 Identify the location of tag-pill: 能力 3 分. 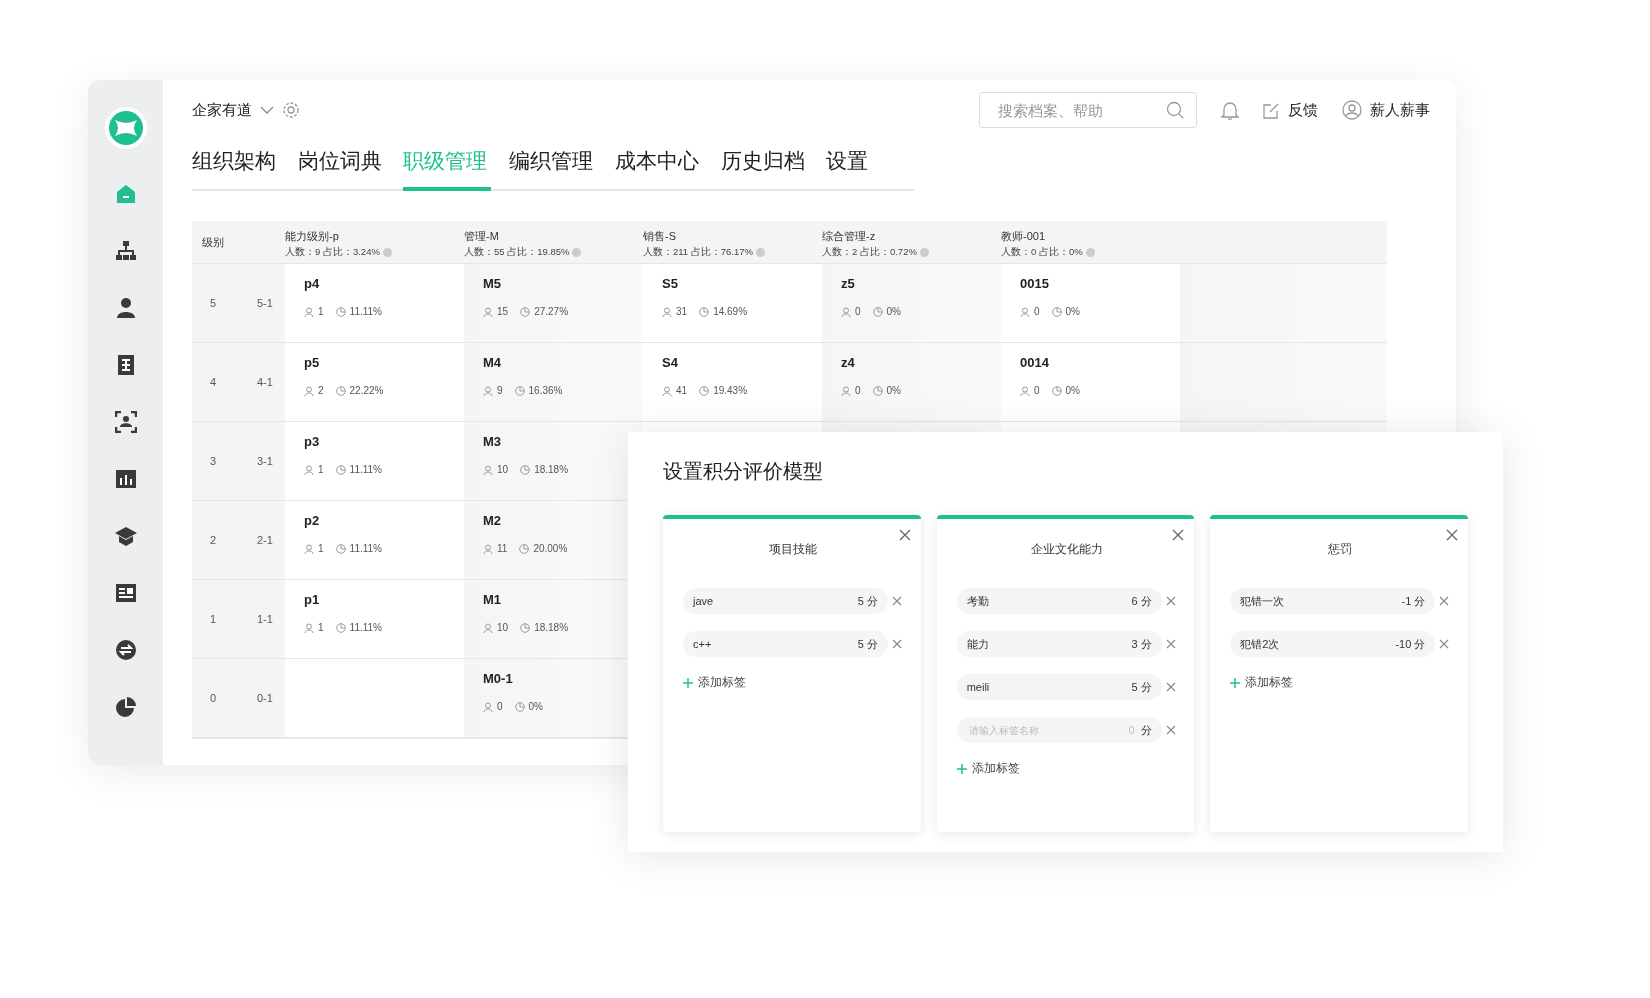
(1059, 644).